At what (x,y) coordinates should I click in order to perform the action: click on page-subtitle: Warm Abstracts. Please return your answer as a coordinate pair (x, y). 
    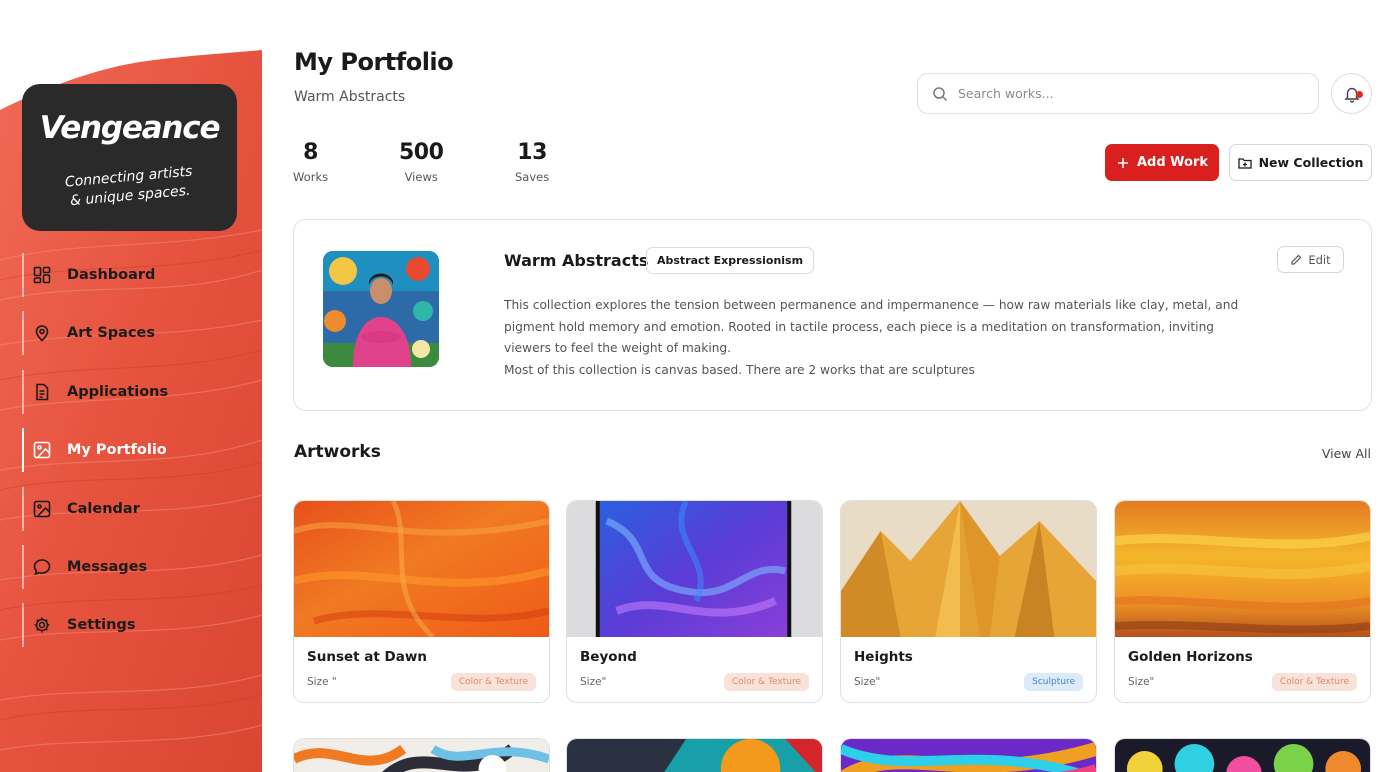
    Looking at the image, I should click on (350, 97).